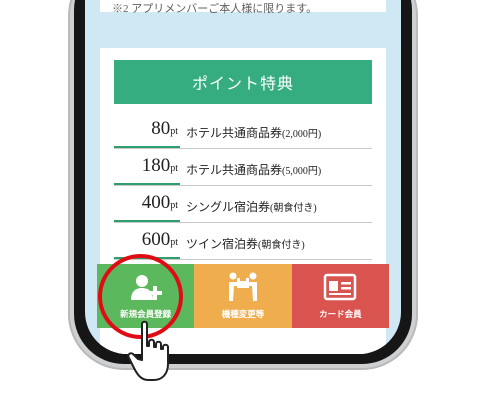  What do you see at coordinates (147, 167) in the screenshot?
I see `points-value: 180pt` at bounding box center [147, 167].